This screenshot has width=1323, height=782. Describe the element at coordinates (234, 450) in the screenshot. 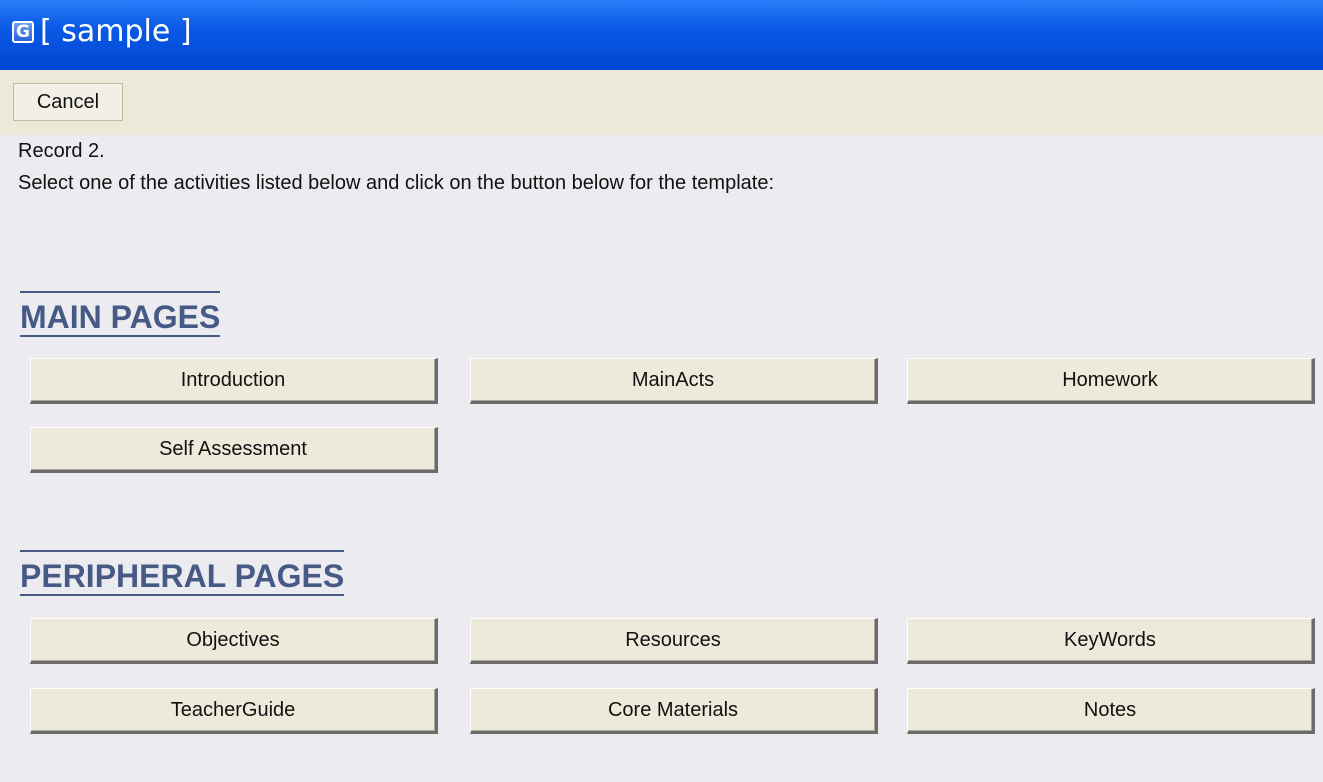

I see `self-assessment-button: Self Assessment` at that location.